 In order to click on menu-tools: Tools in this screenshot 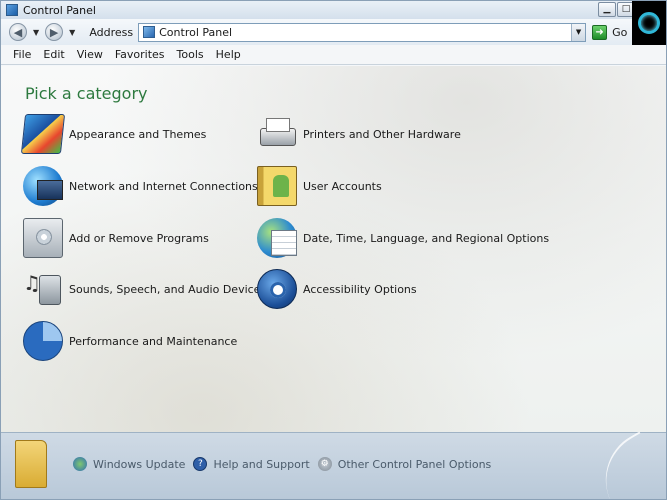, I will do `click(190, 54)`.